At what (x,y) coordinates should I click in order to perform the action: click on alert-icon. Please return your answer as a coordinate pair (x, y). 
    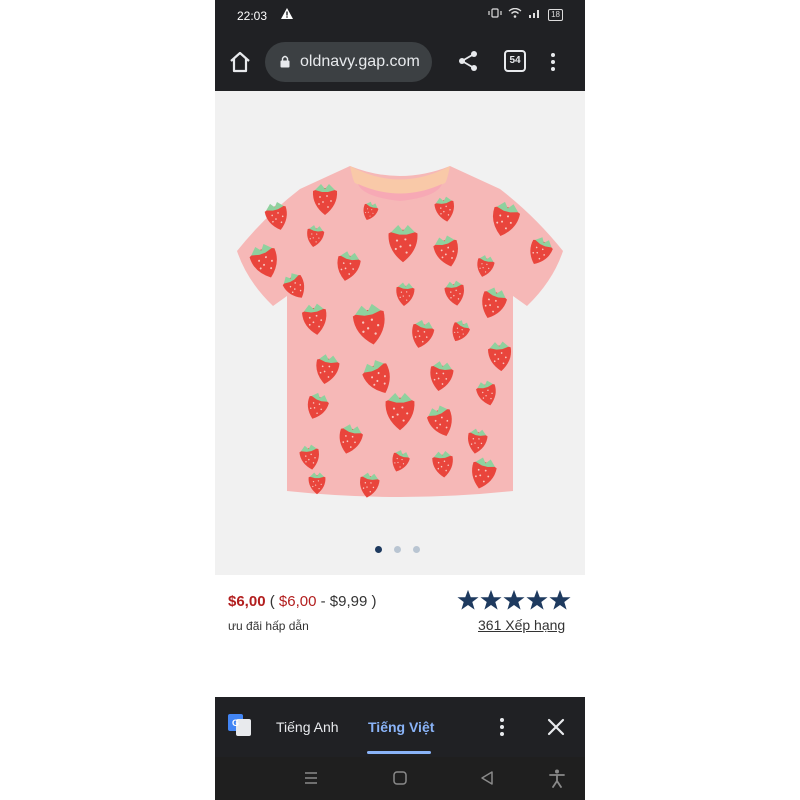
    Looking at the image, I should click on (287, 15).